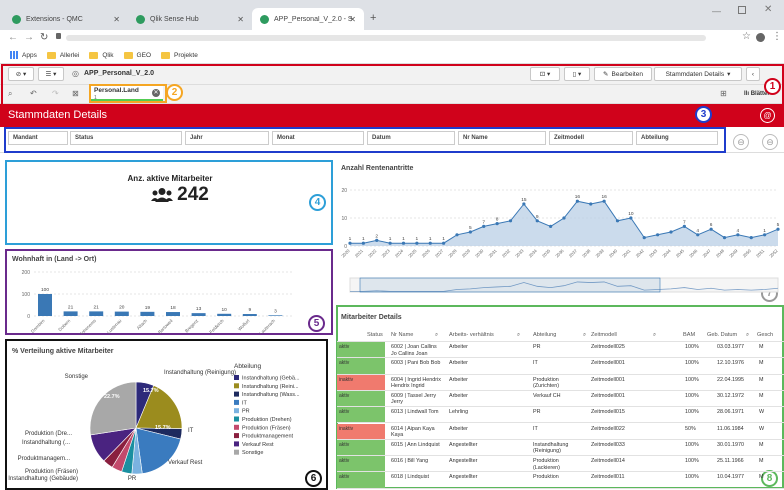  Describe the element at coordinates (730, 379) in the screenshot. I see `table-cell-geb-datum: 22.04.1995` at that location.